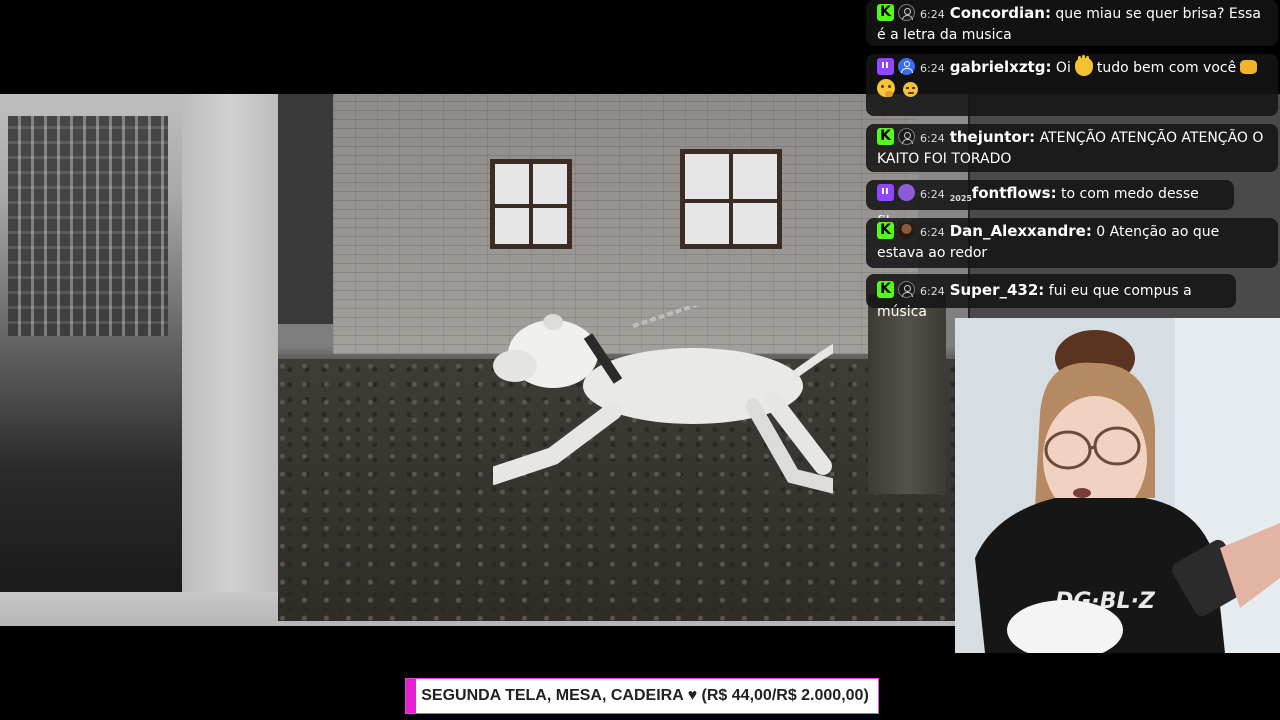 This screenshot has height=720, width=1280. Describe the element at coordinates (906, 66) in the screenshot. I see `blue-avatar-icon` at that location.